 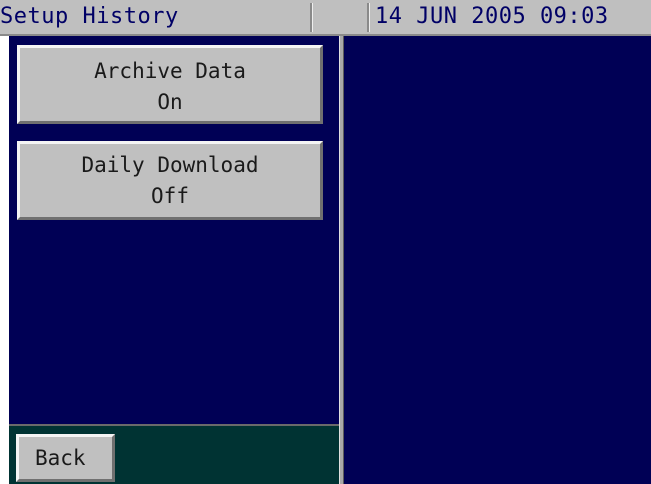 I want to click on daily-download-label: Daily Download, so click(x=170, y=165).